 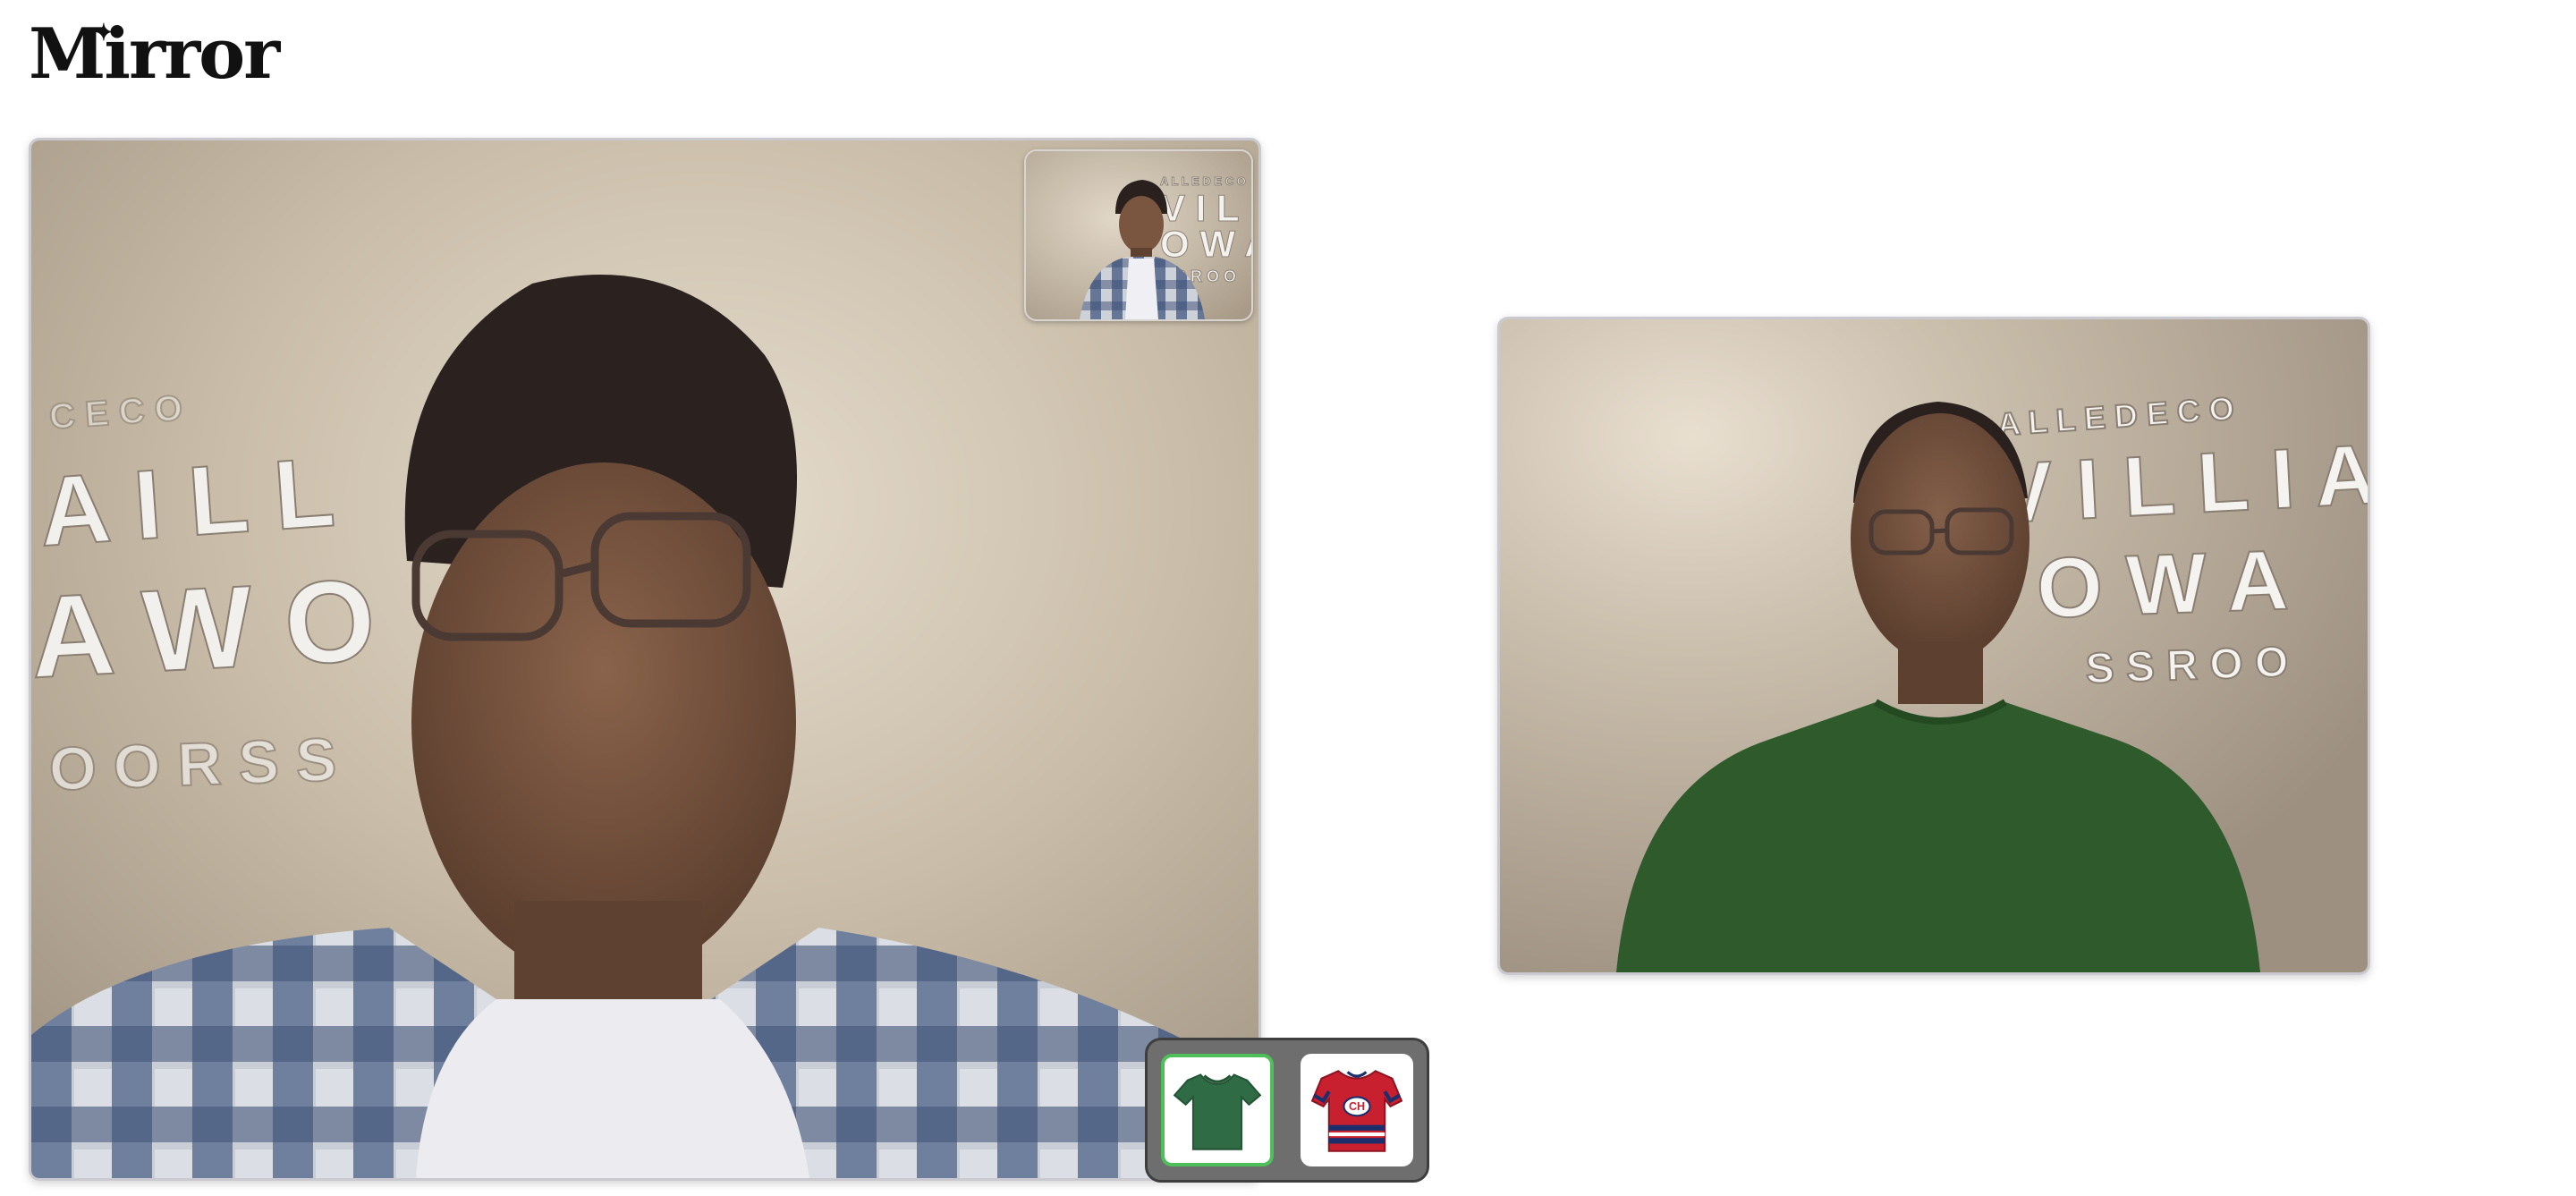 I want to click on outfit-option-green-tshirt, so click(x=1217, y=1110).